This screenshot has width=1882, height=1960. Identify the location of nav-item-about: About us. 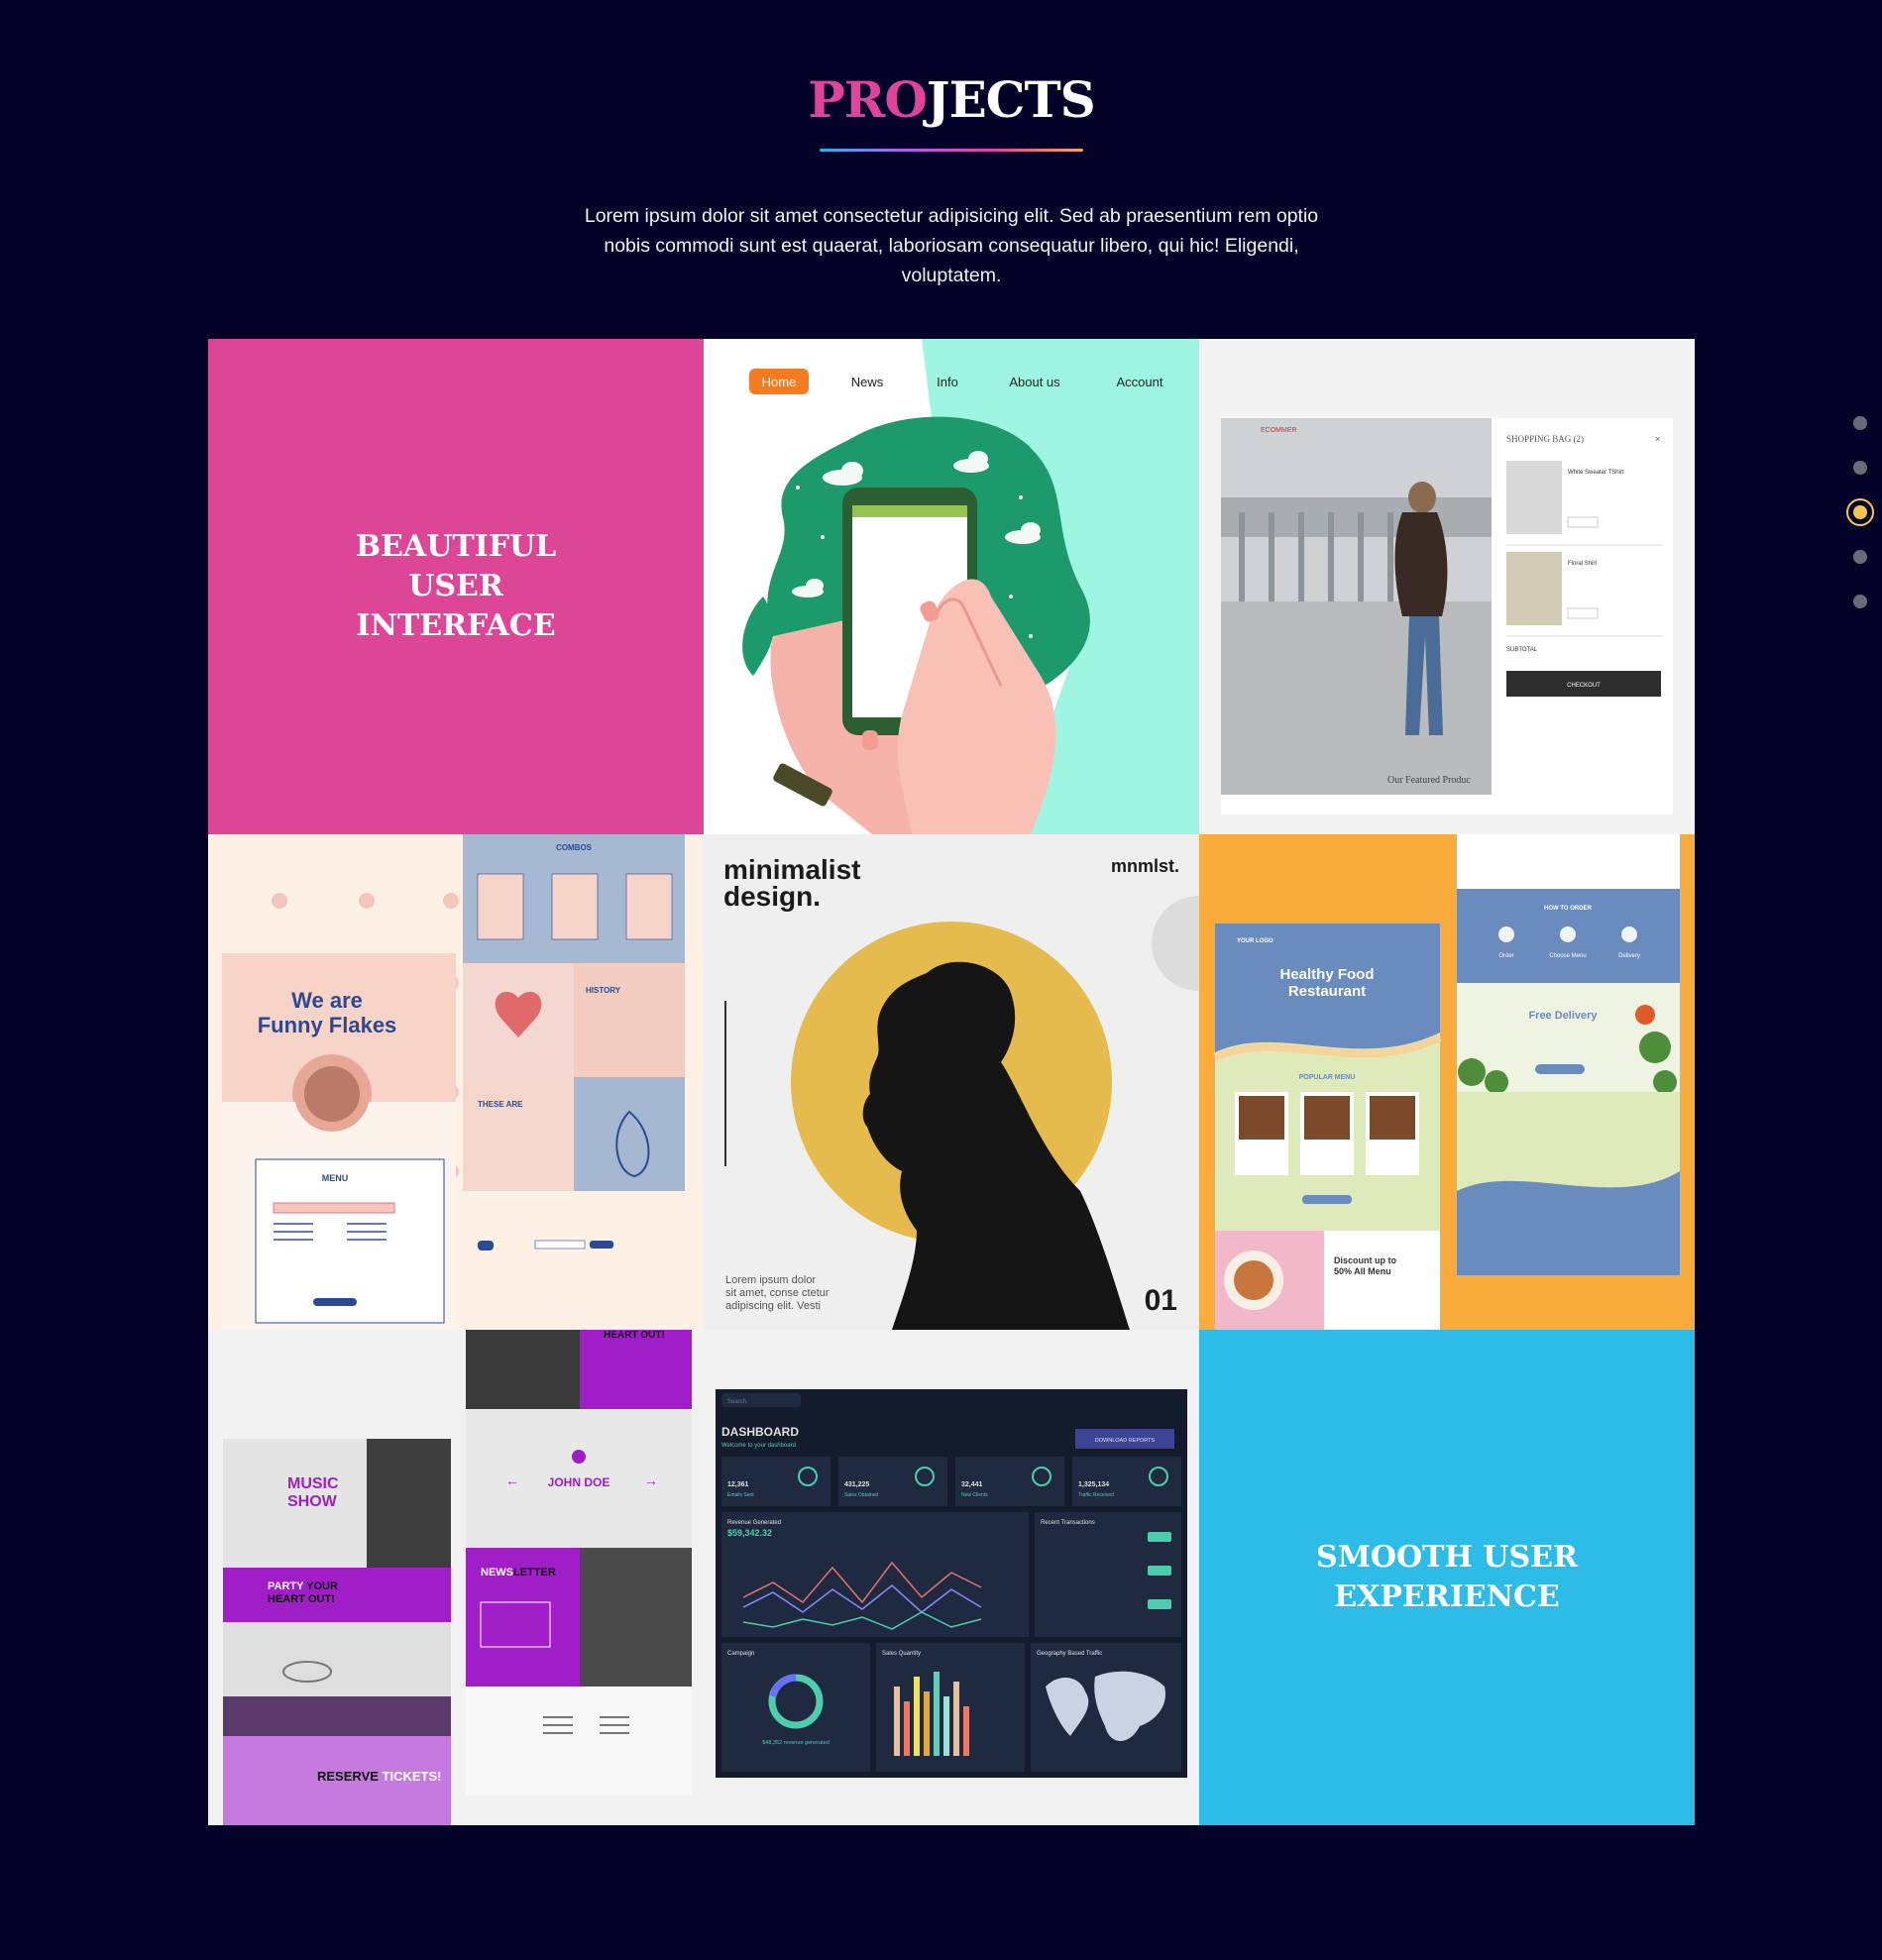
(1034, 382).